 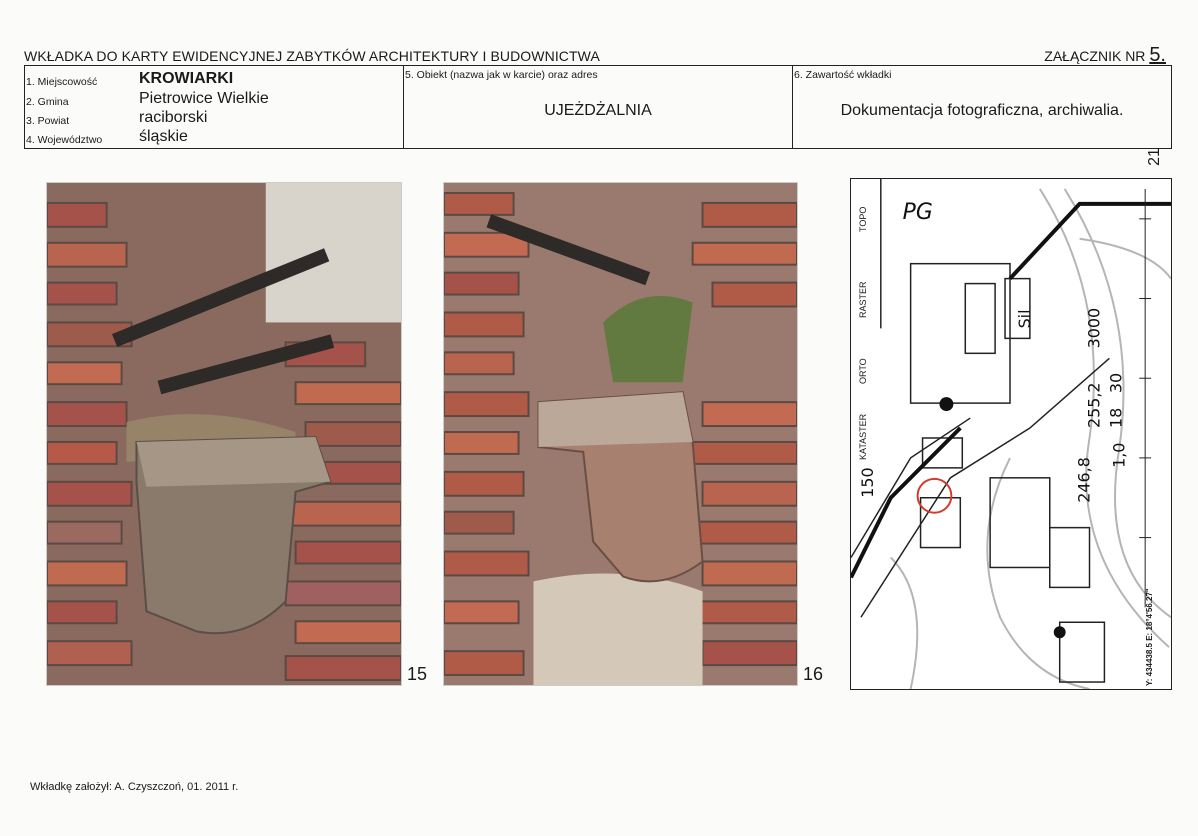 What do you see at coordinates (1118, 455) in the screenshot?
I see `map-elevation-6: 1,0` at bounding box center [1118, 455].